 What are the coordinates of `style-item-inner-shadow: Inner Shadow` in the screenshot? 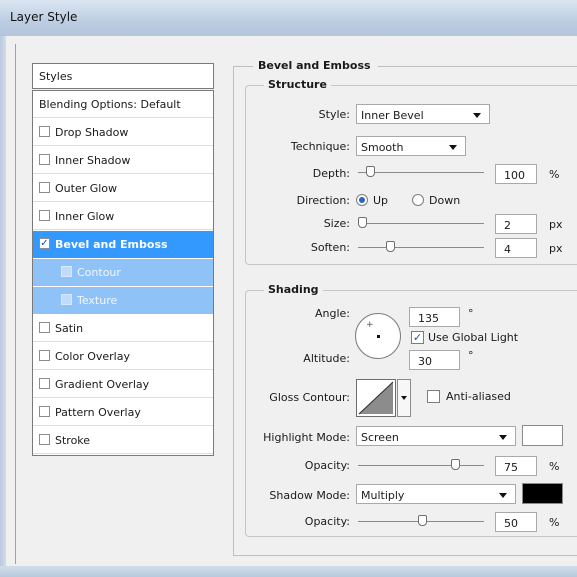 It's located at (123, 160).